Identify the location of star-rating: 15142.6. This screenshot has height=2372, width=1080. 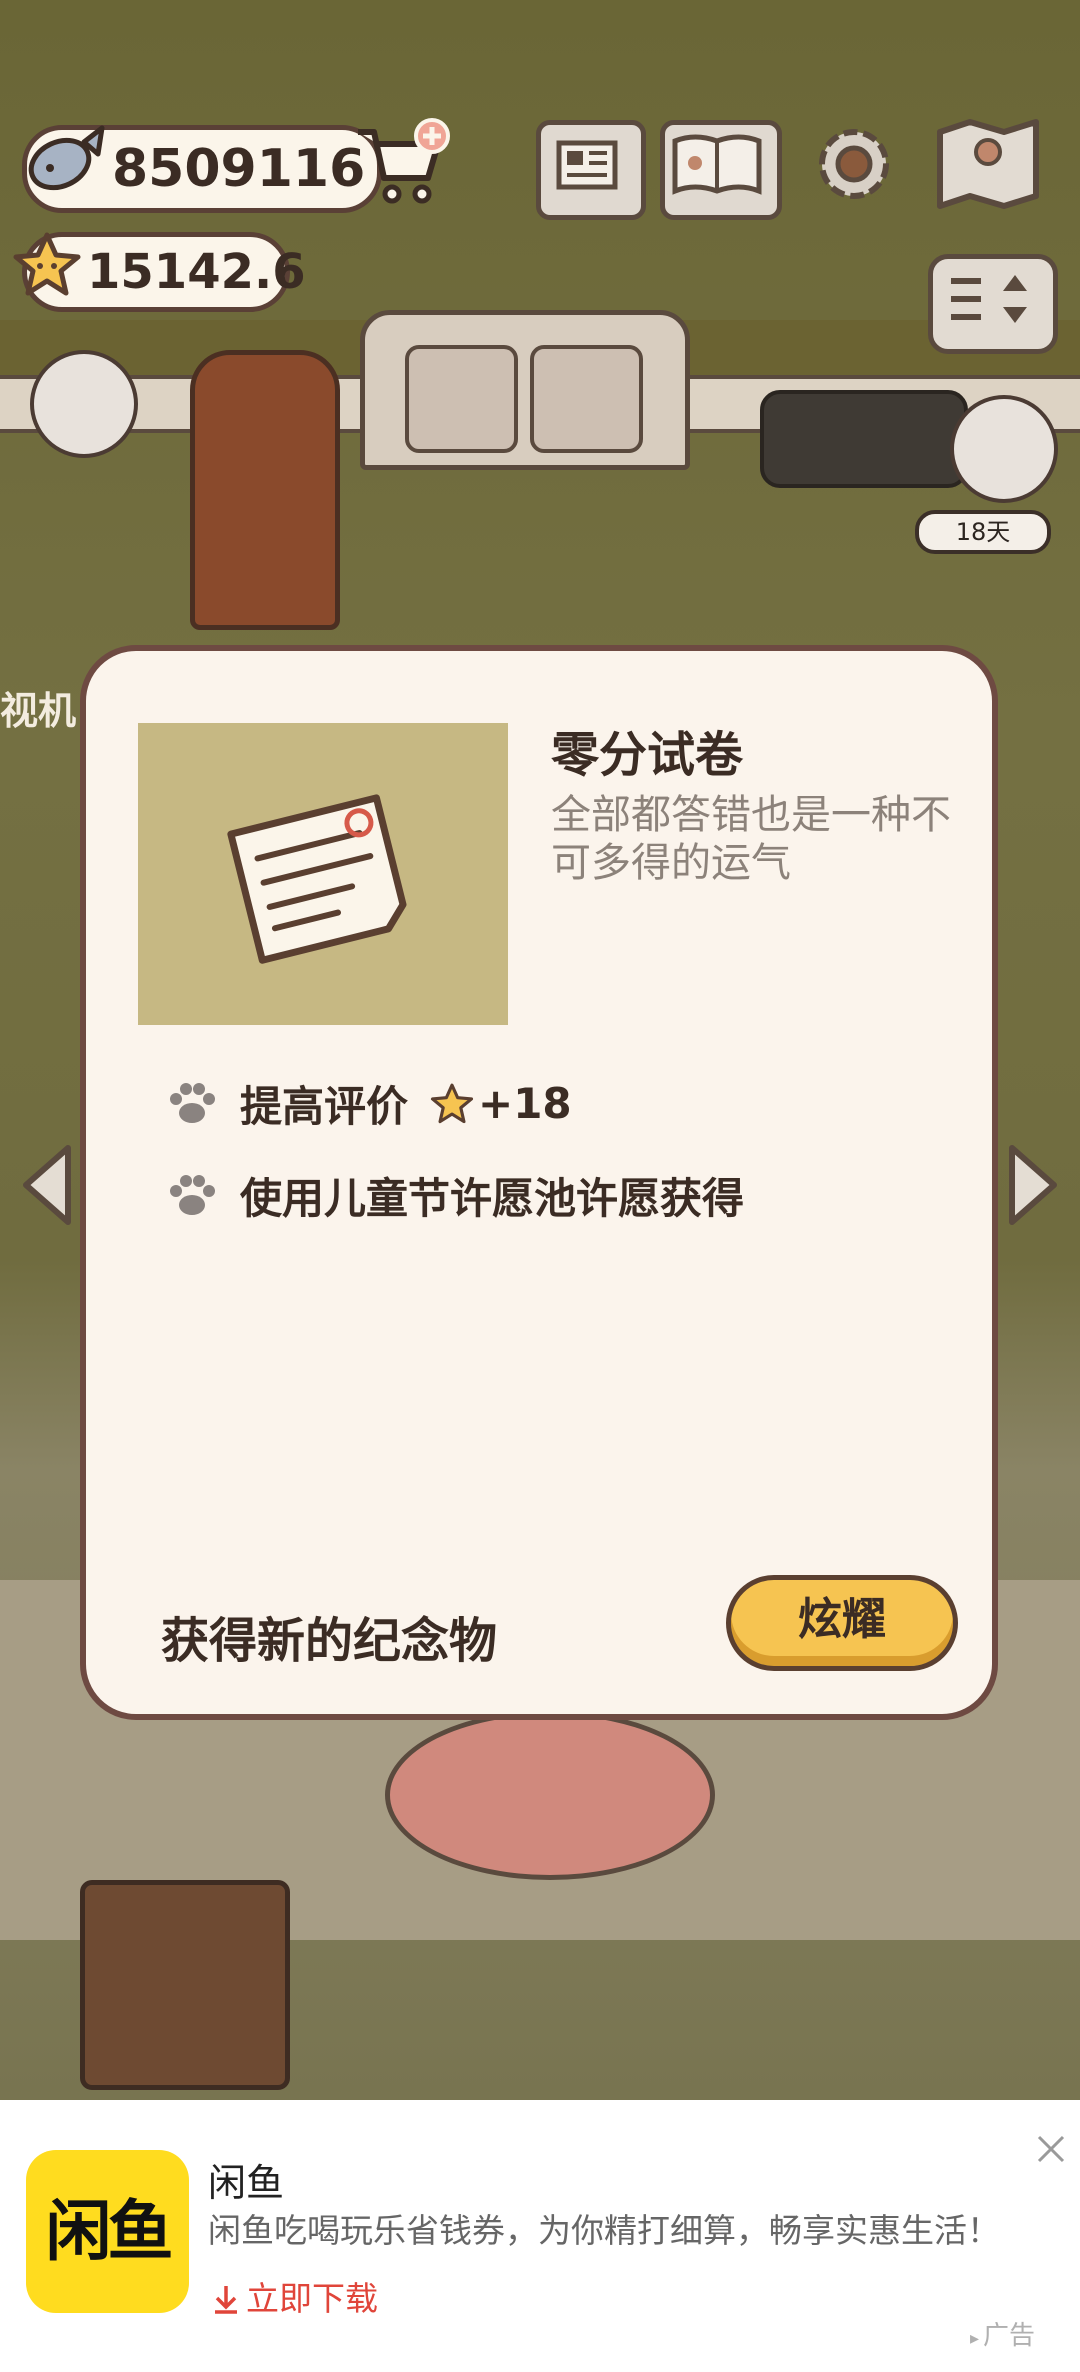
(196, 272).